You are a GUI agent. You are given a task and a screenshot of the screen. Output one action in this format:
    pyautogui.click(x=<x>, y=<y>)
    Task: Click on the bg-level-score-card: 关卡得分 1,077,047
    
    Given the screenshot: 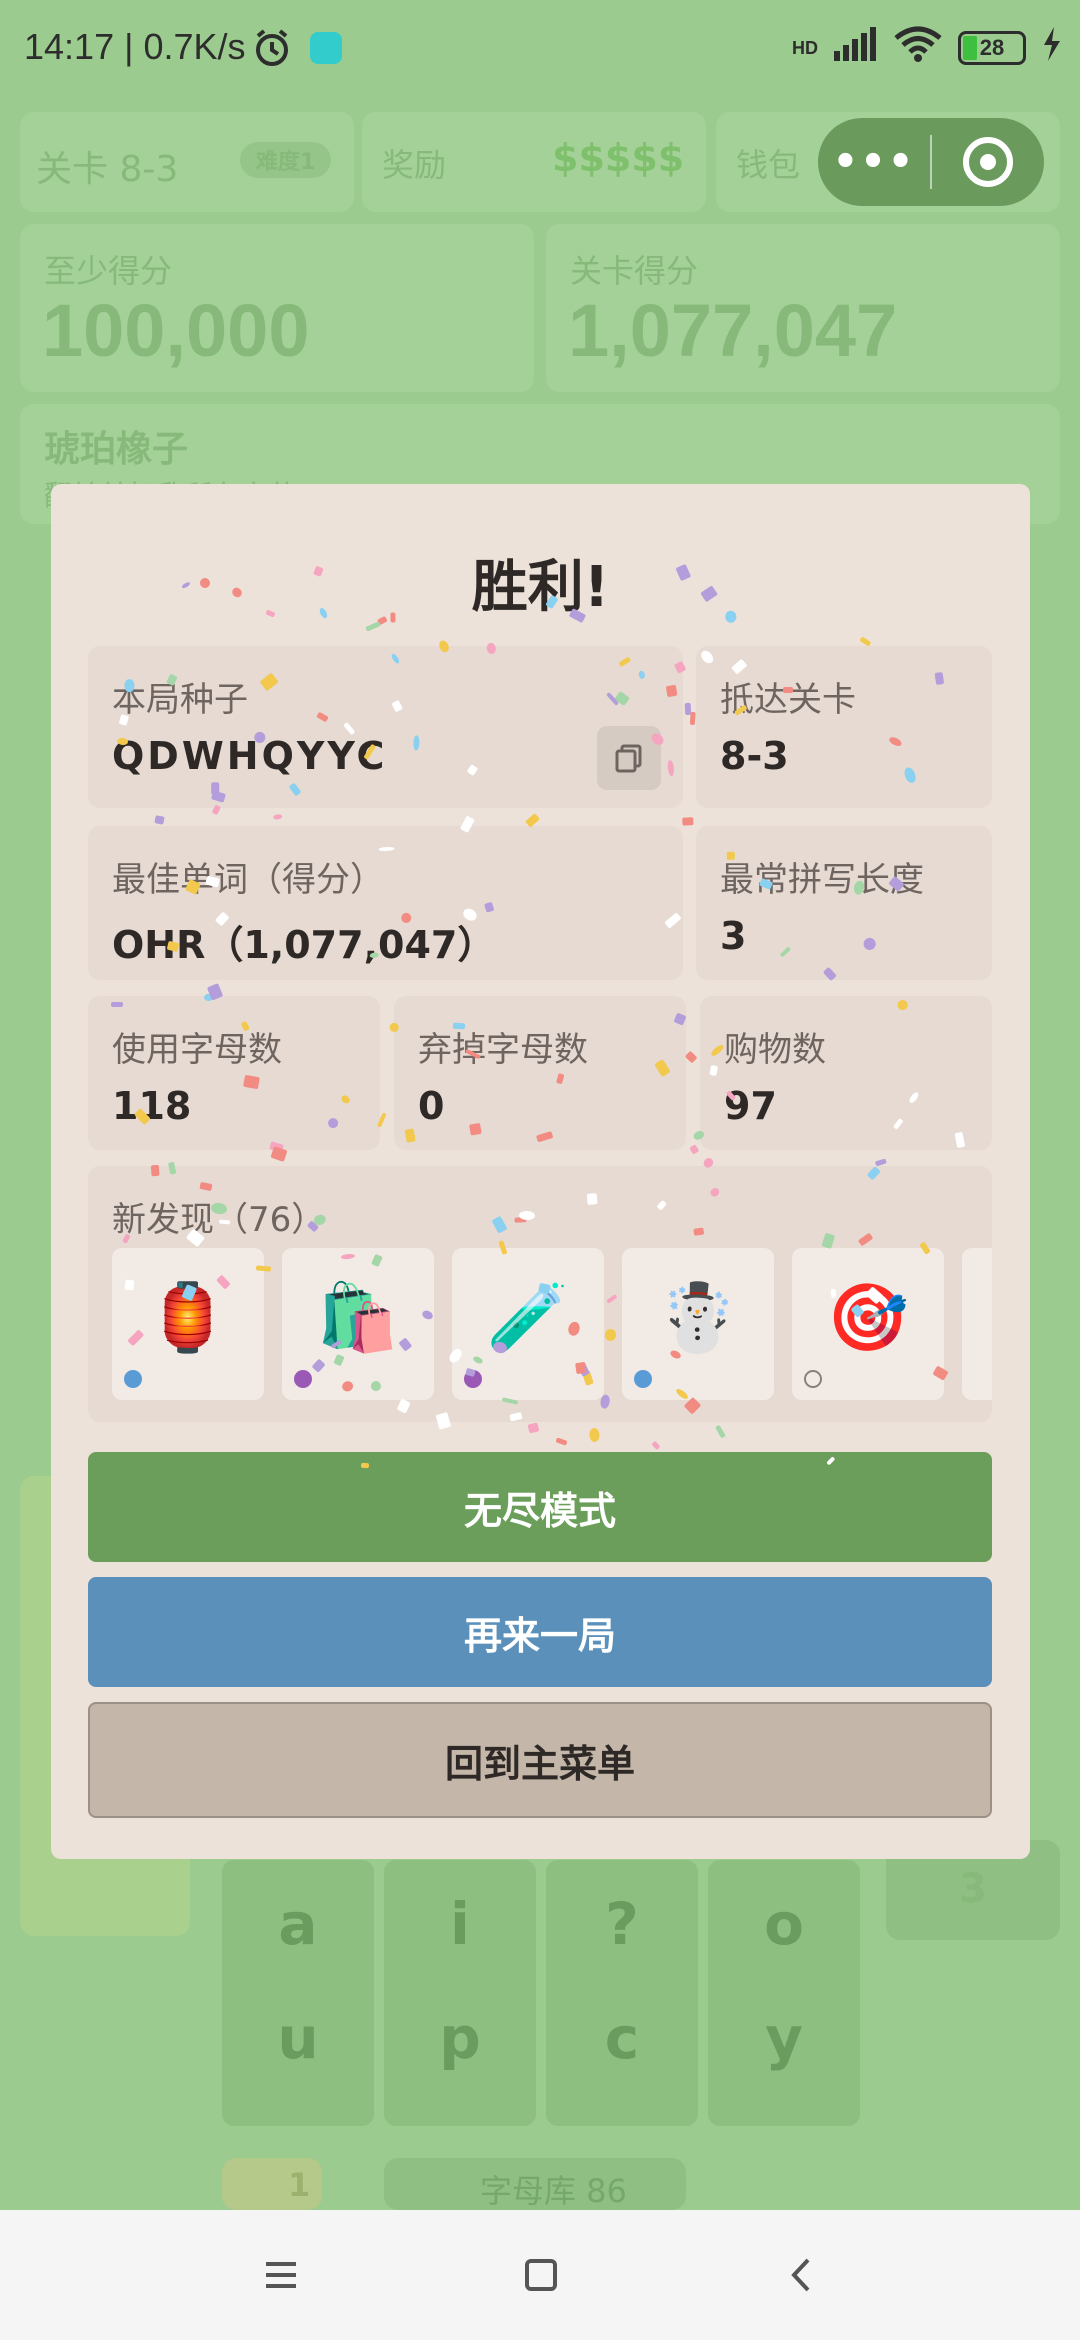 What is the action you would take?
    pyautogui.click(x=803, y=308)
    